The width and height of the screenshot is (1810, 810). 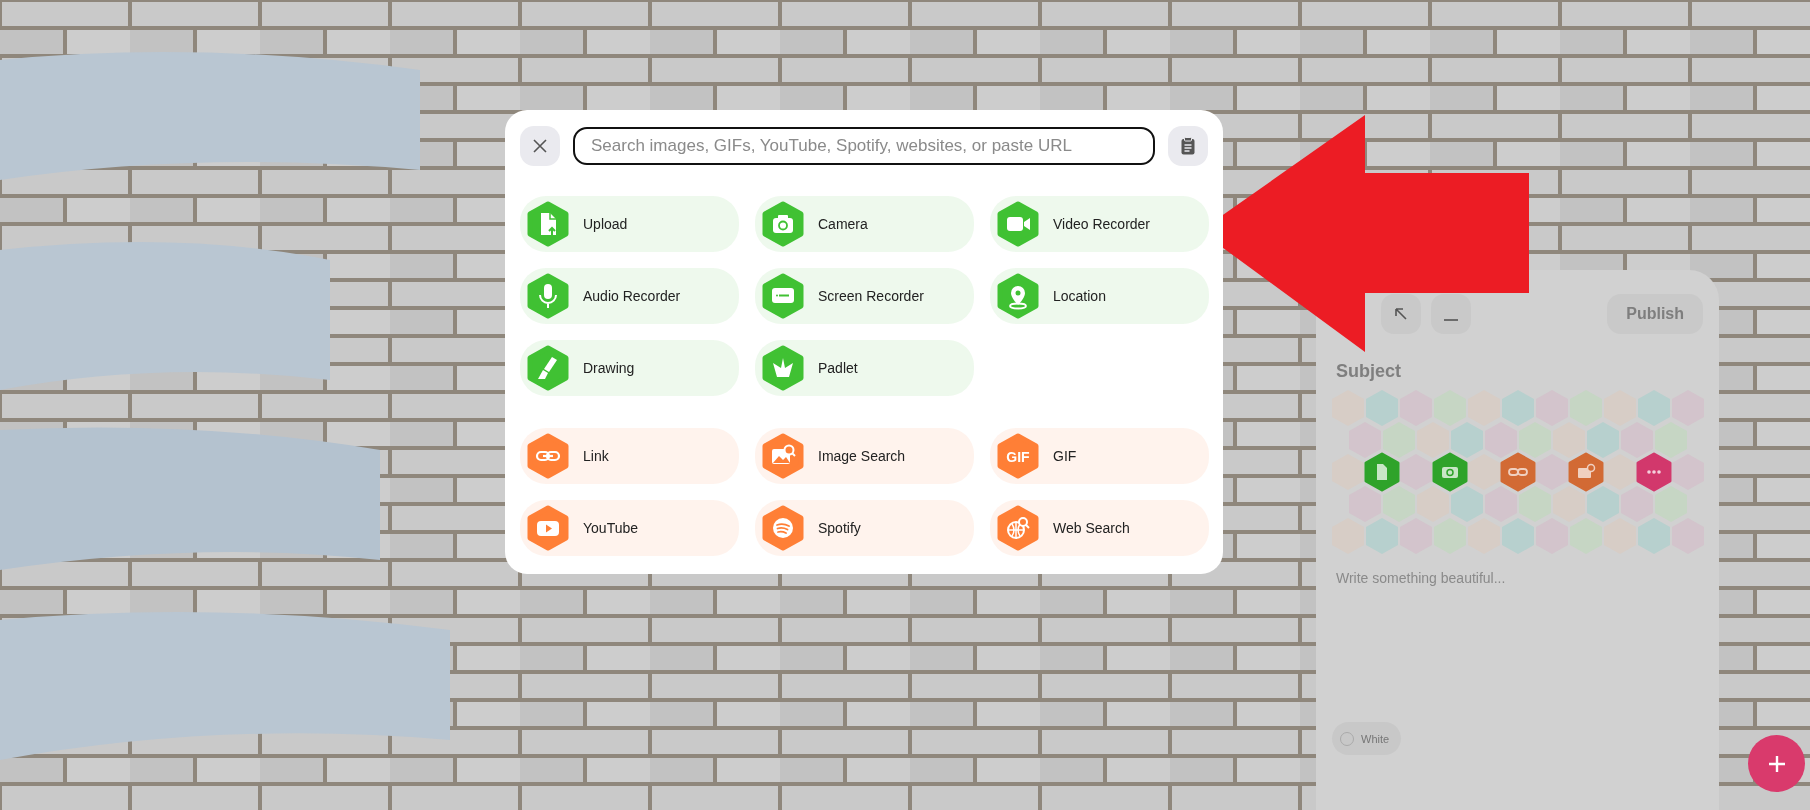 What do you see at coordinates (1018, 456) in the screenshot?
I see `gif-icon: GIF` at bounding box center [1018, 456].